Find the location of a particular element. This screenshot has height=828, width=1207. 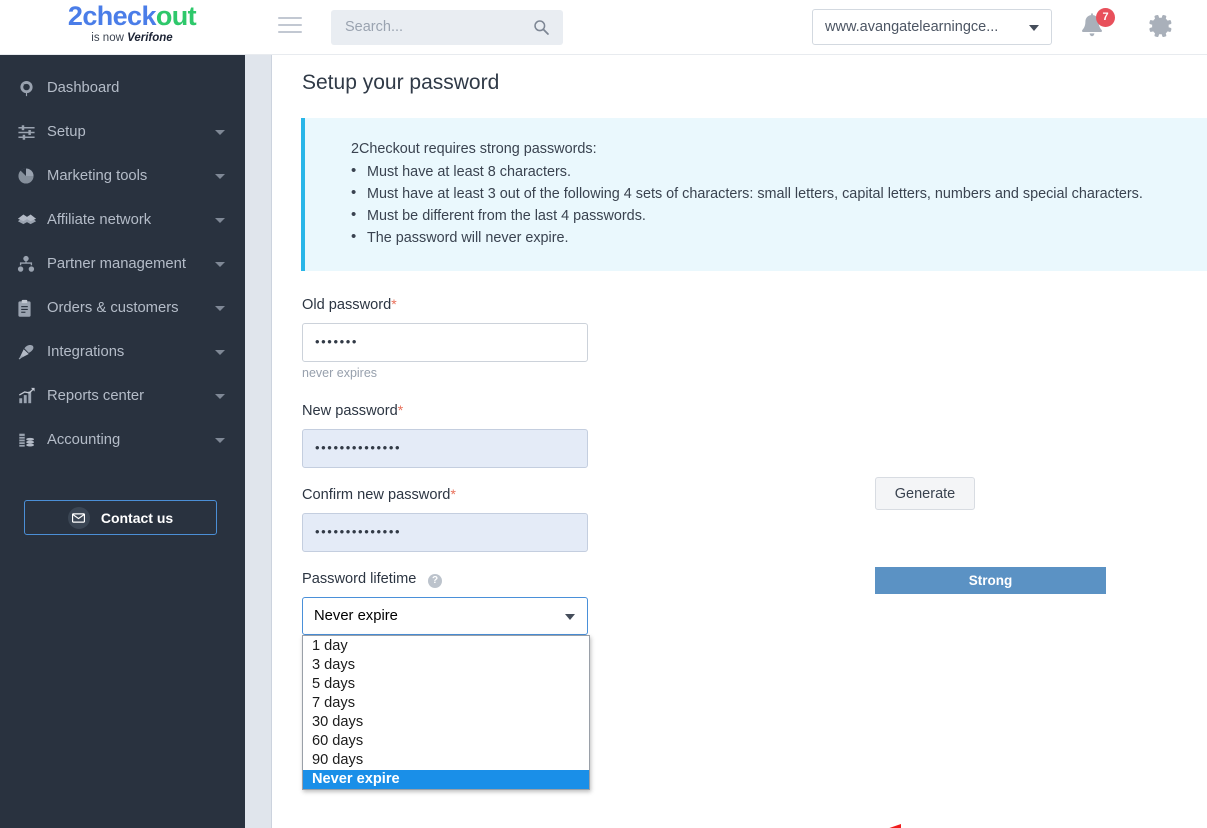

logo-wordmark: 2checkout is located at coordinates (132, 16).